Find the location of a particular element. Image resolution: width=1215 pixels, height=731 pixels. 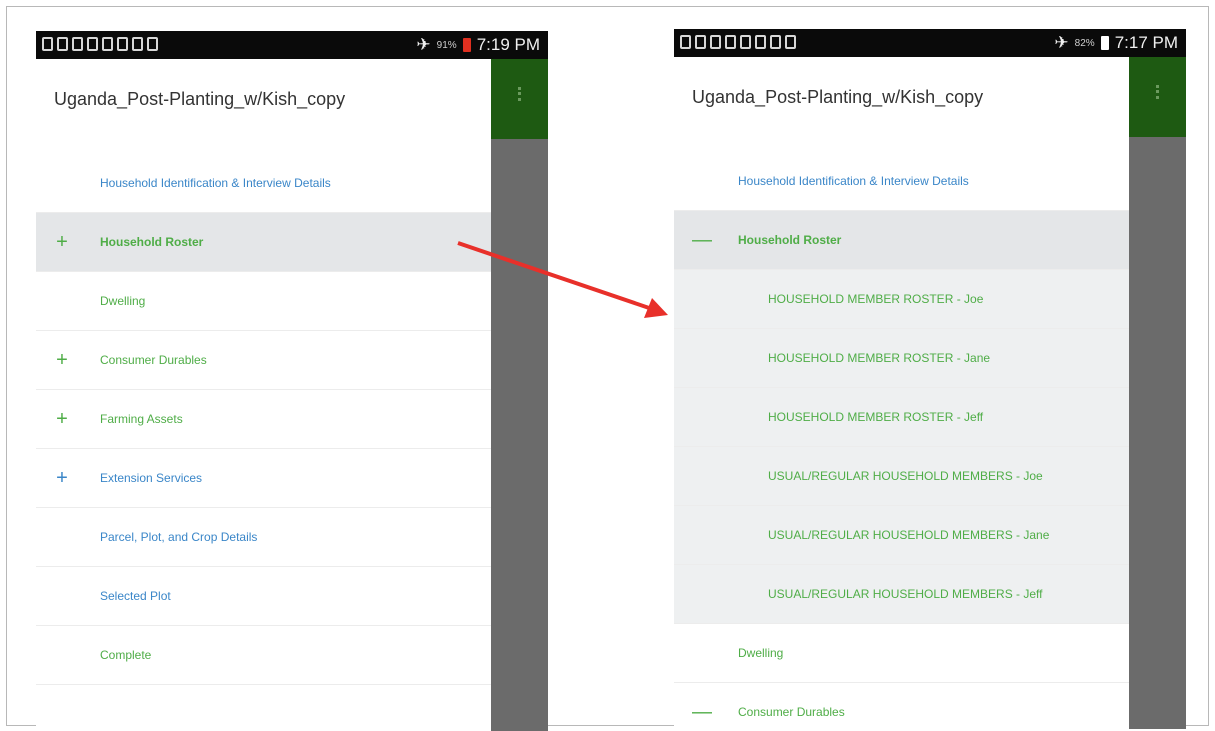

section-item-label: HOUSEHOLD MEMBER ROSTER - Joe is located at coordinates (876, 299).